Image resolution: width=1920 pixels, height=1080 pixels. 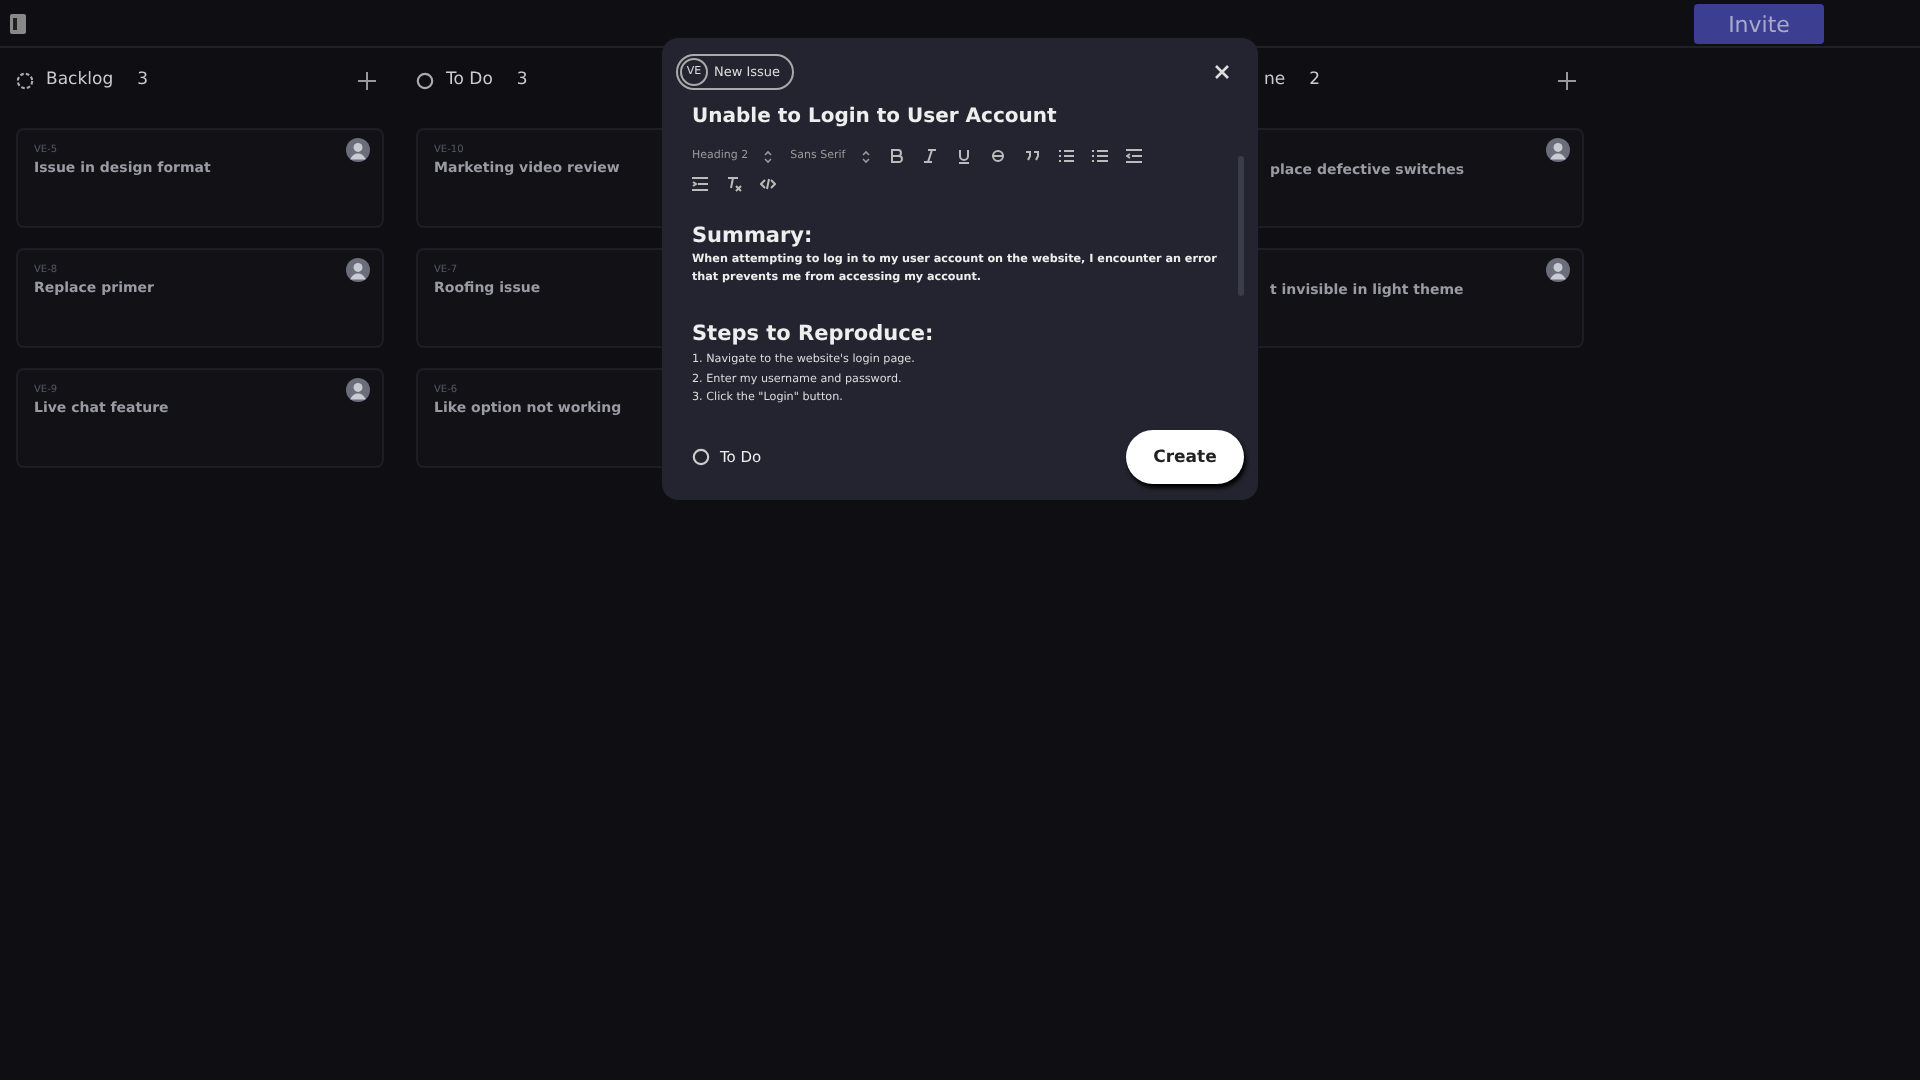 What do you see at coordinates (18, 23) in the screenshot?
I see `sidebar-toggle-icon` at bounding box center [18, 23].